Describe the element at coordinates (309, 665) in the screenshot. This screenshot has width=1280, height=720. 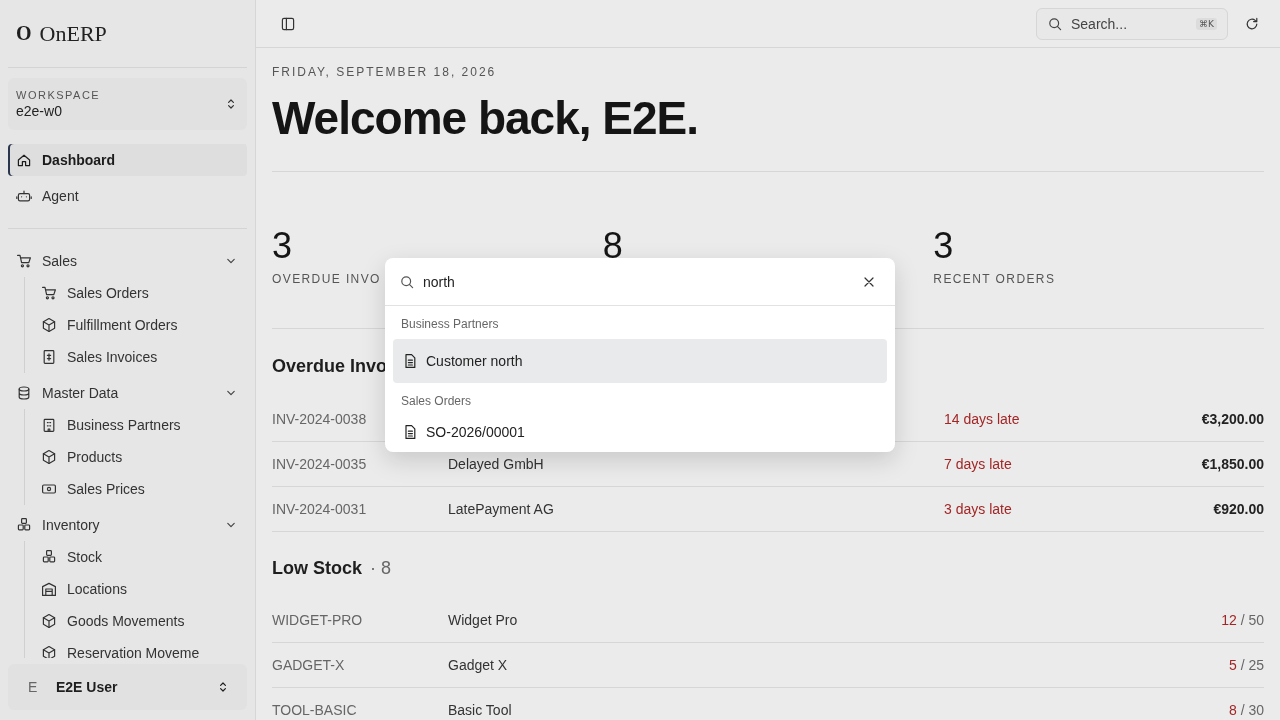
I see `table-cell-text: GADGET-X` at that location.